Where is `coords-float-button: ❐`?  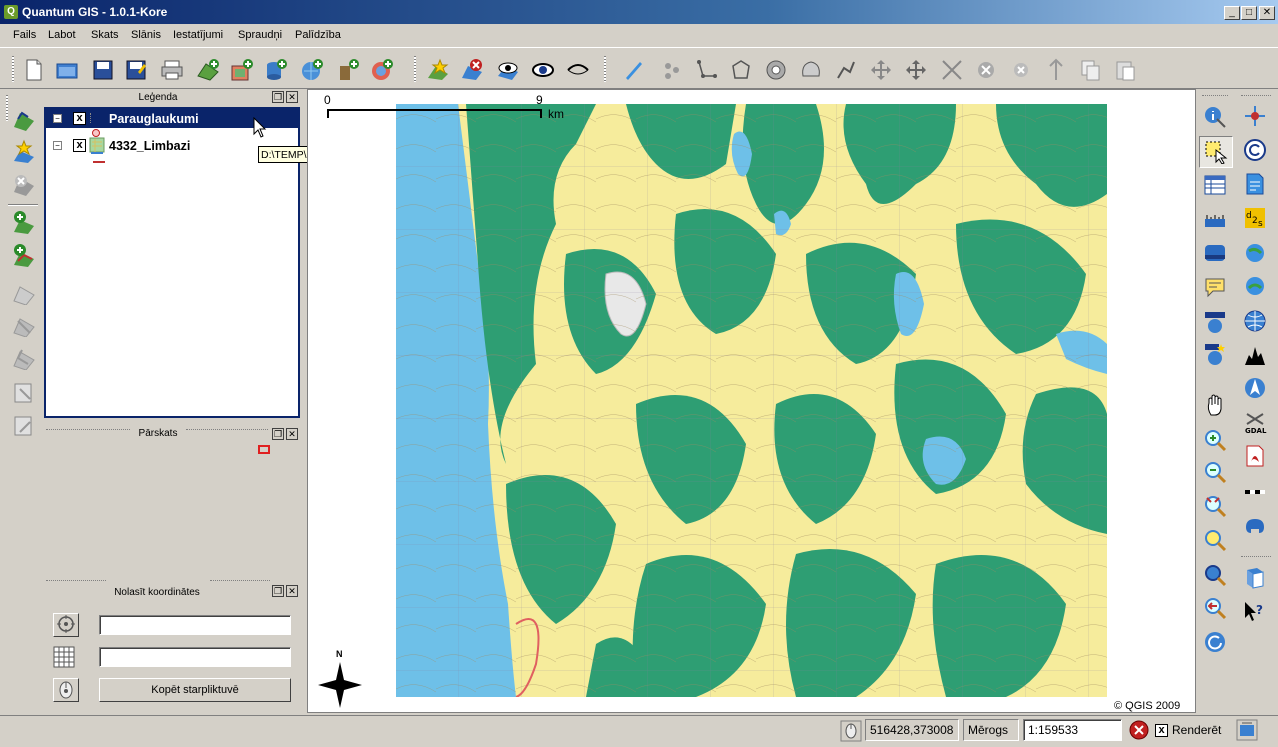 coords-float-button: ❐ is located at coordinates (278, 591).